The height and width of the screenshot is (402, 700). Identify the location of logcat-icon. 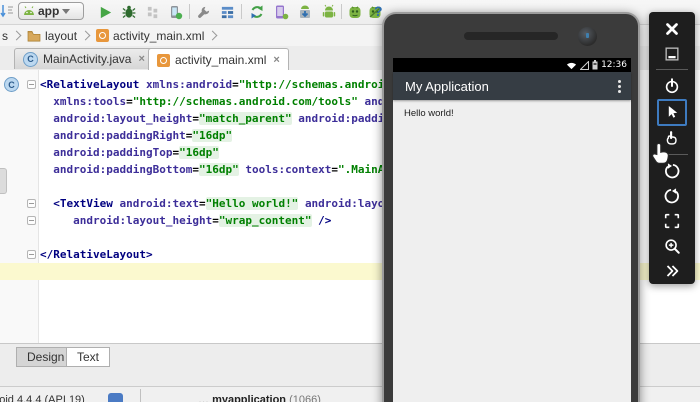
(115, 397).